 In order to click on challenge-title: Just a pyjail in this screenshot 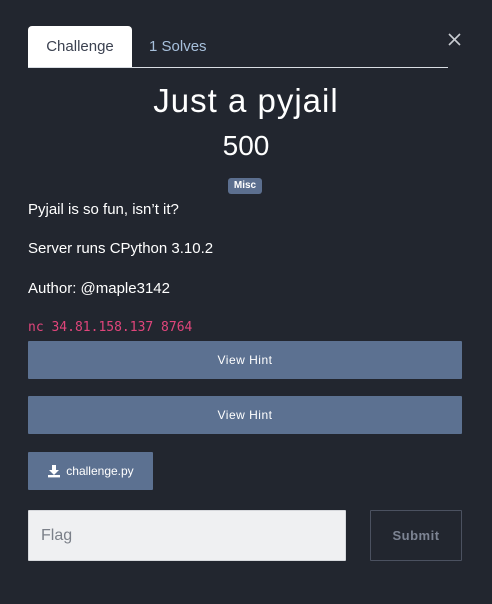, I will do `click(246, 100)`.